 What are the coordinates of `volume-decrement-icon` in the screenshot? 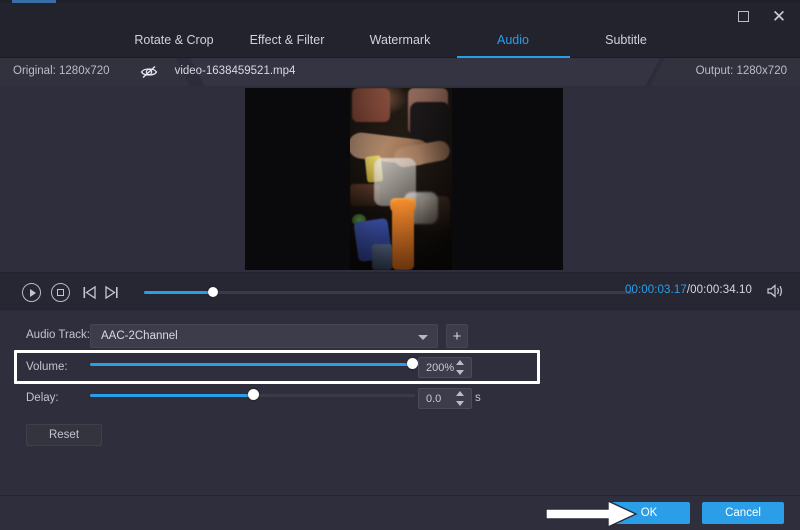 It's located at (460, 372).